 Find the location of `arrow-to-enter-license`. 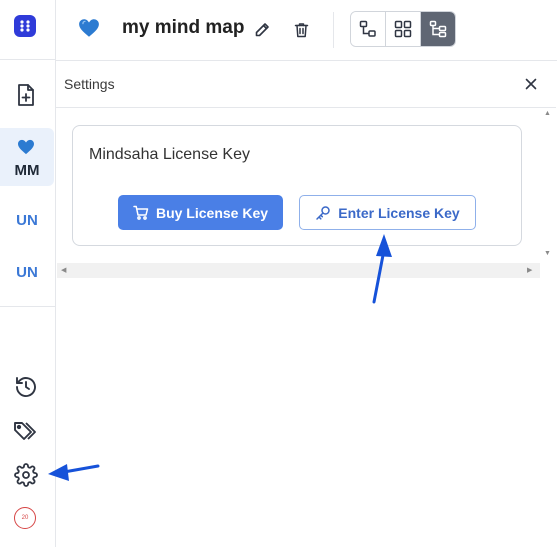

arrow-to-enter-license is located at coordinates (379, 276).